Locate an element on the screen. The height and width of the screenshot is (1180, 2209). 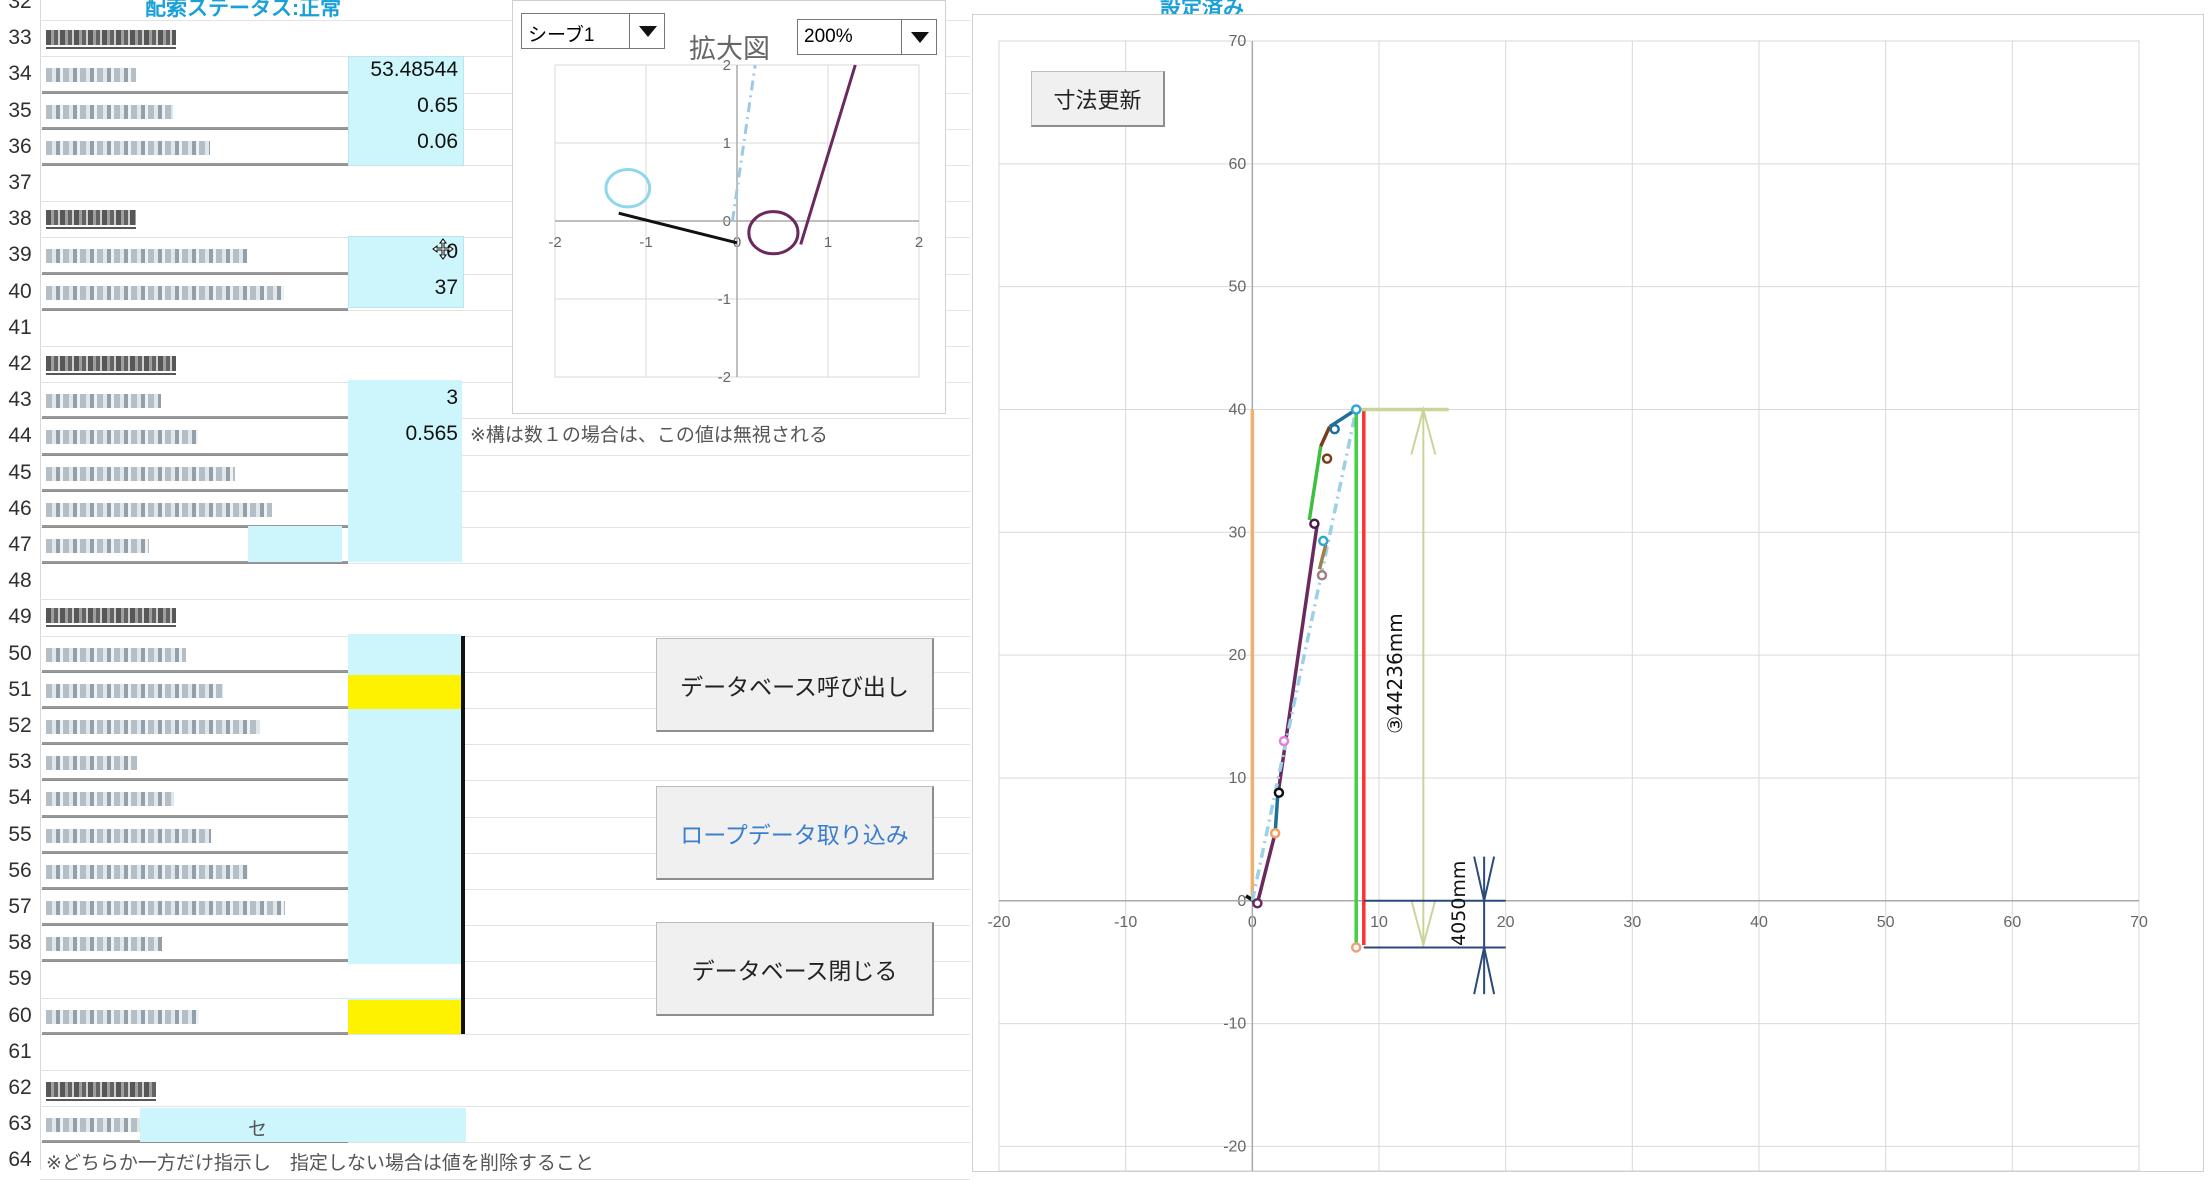
row-number: 64 is located at coordinates (20, 1160).